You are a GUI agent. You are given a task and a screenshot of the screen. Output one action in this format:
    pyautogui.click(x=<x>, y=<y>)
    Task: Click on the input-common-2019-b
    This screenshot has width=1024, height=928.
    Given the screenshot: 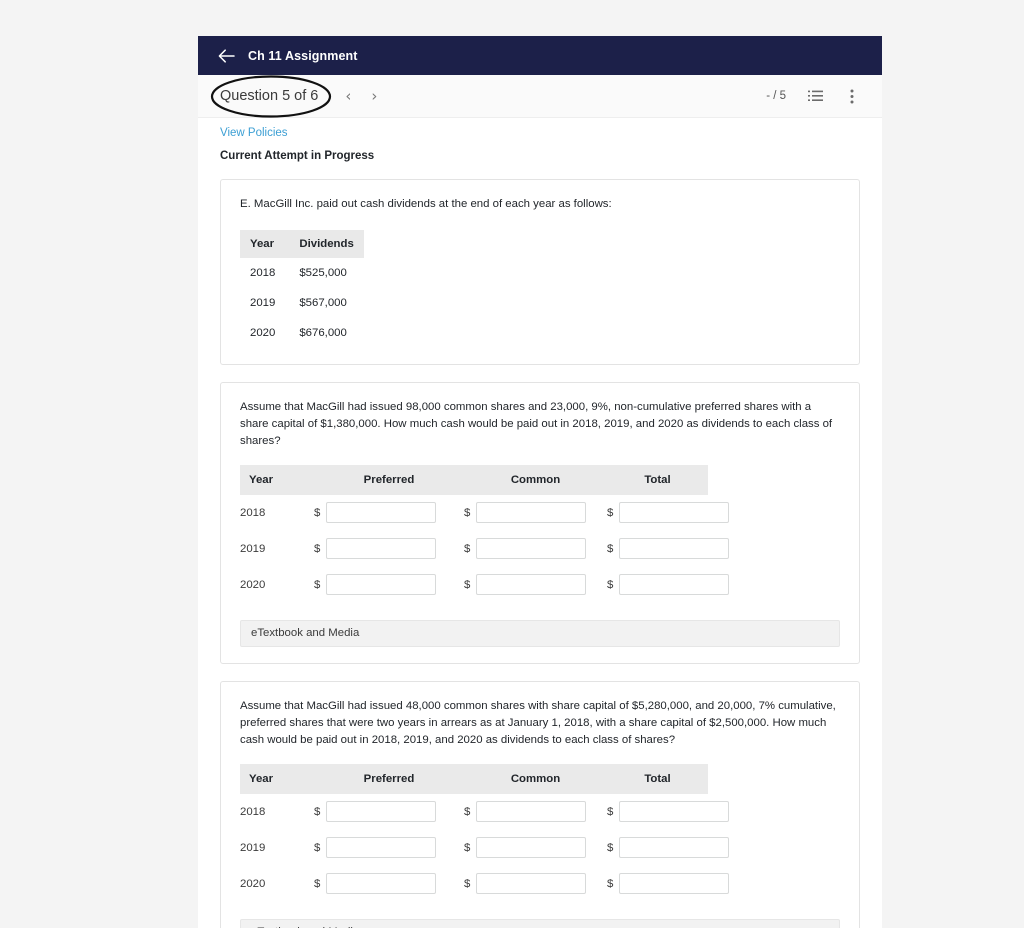 What is the action you would take?
    pyautogui.click(x=531, y=847)
    